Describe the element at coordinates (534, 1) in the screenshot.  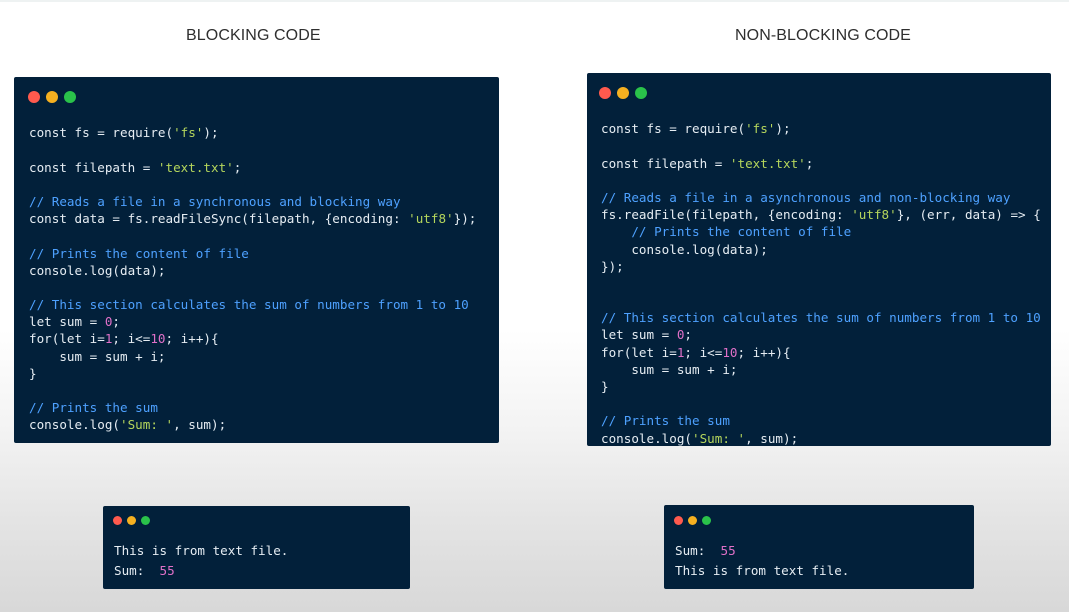
I see `top-divider` at that location.